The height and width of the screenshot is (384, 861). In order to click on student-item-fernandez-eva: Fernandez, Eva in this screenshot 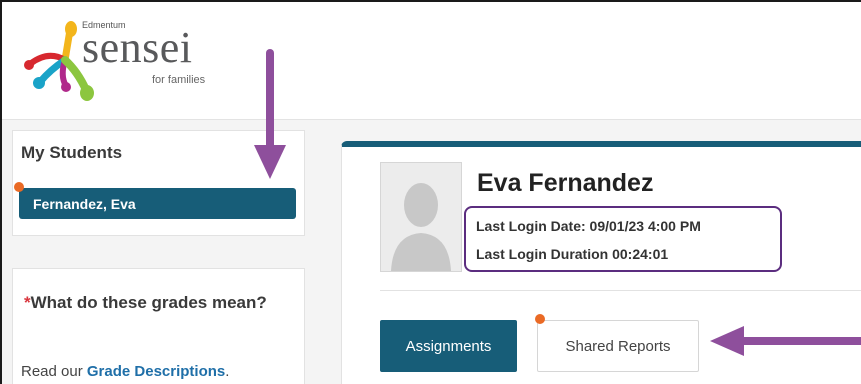, I will do `click(157, 203)`.